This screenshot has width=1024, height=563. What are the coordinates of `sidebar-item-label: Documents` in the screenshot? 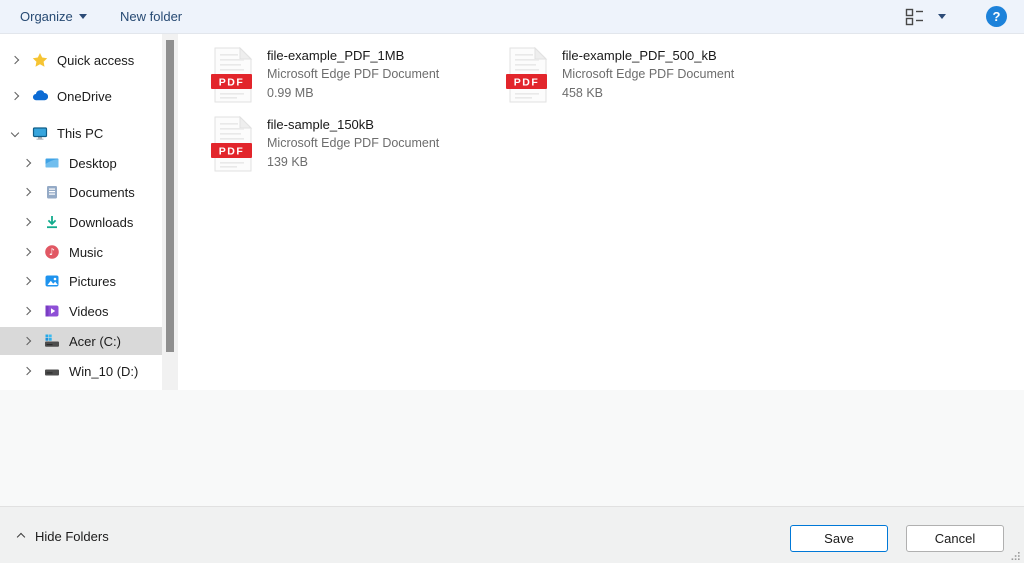 It's located at (102, 192).